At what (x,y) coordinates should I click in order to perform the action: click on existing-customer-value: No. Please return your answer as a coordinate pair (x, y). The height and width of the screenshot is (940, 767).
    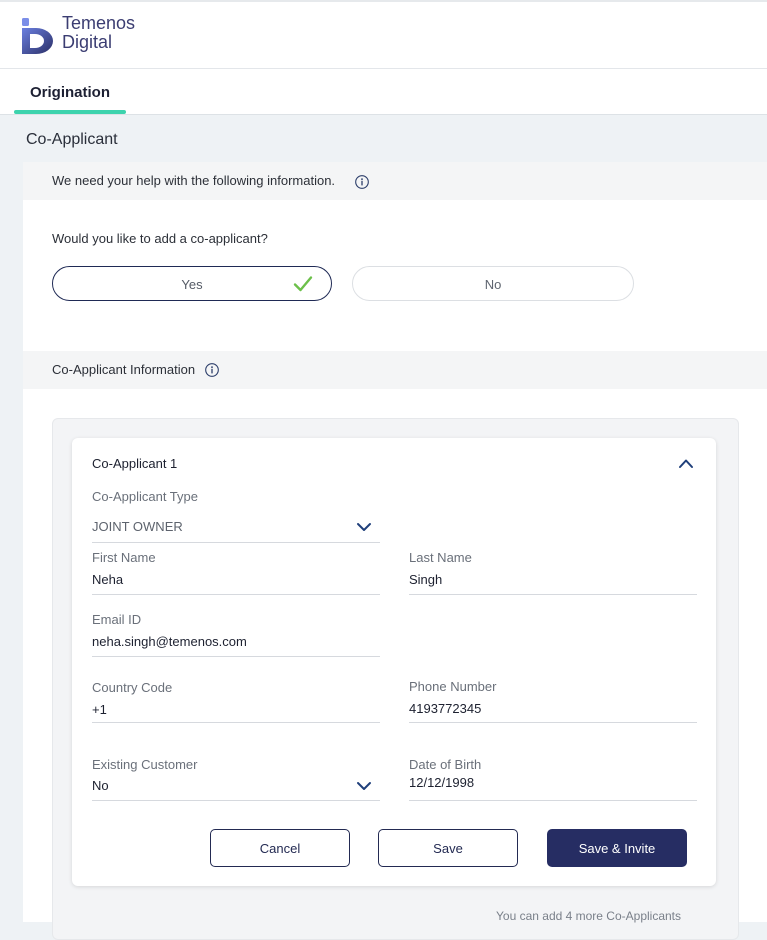
    Looking at the image, I should click on (100, 785).